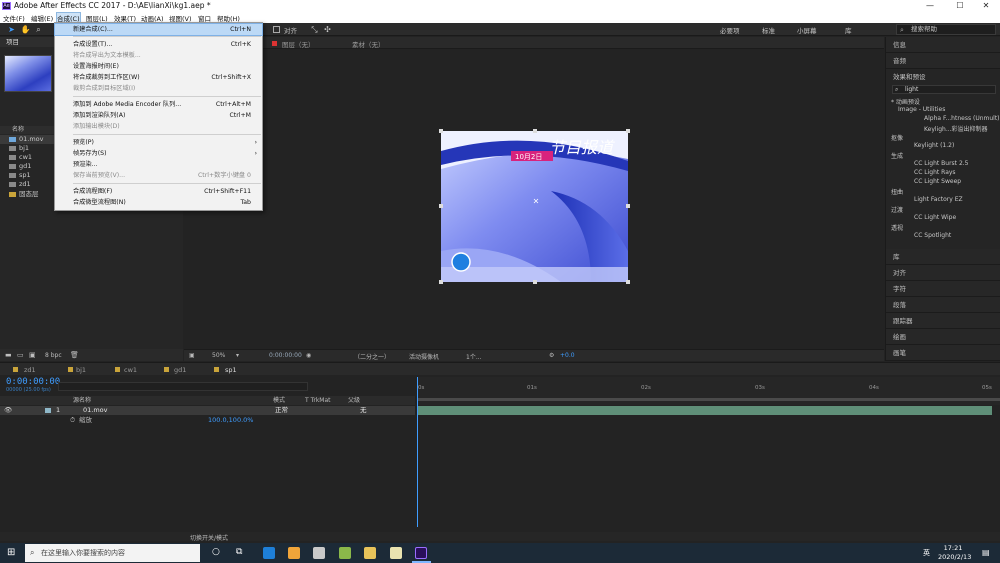 The width and height of the screenshot is (1000, 563). Describe the element at coordinates (42, 18) in the screenshot. I see `menu-edit: 编辑(E)` at that location.